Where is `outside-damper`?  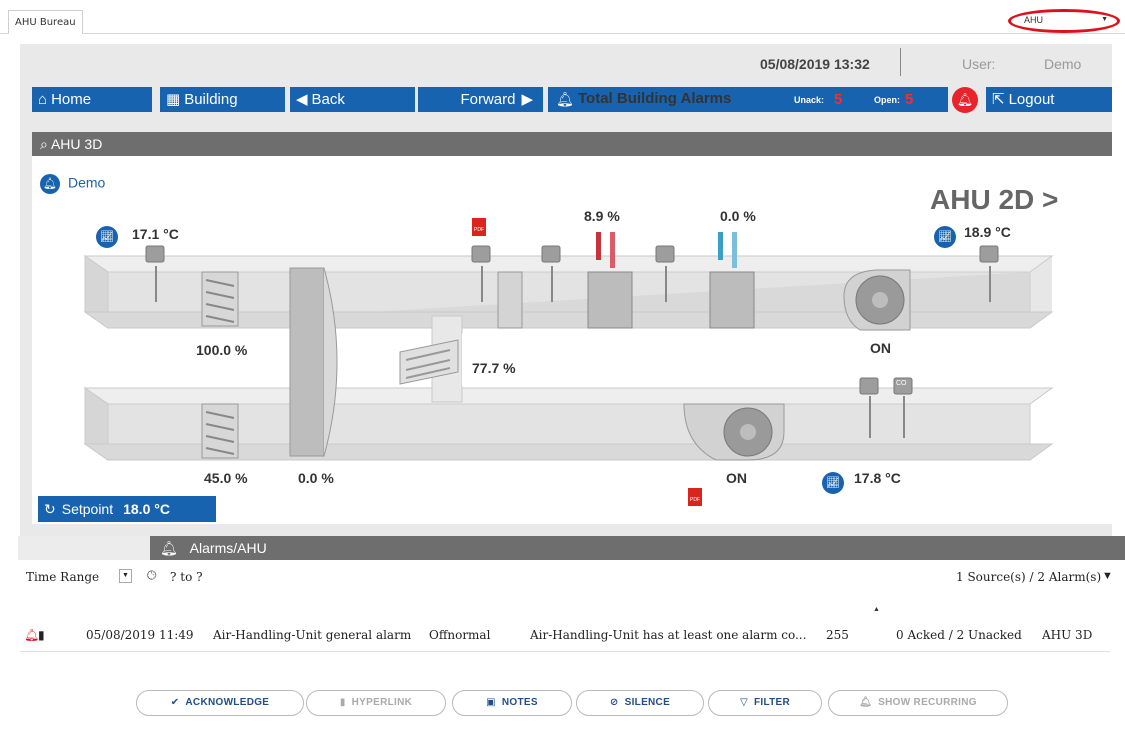 outside-damper is located at coordinates (220, 299).